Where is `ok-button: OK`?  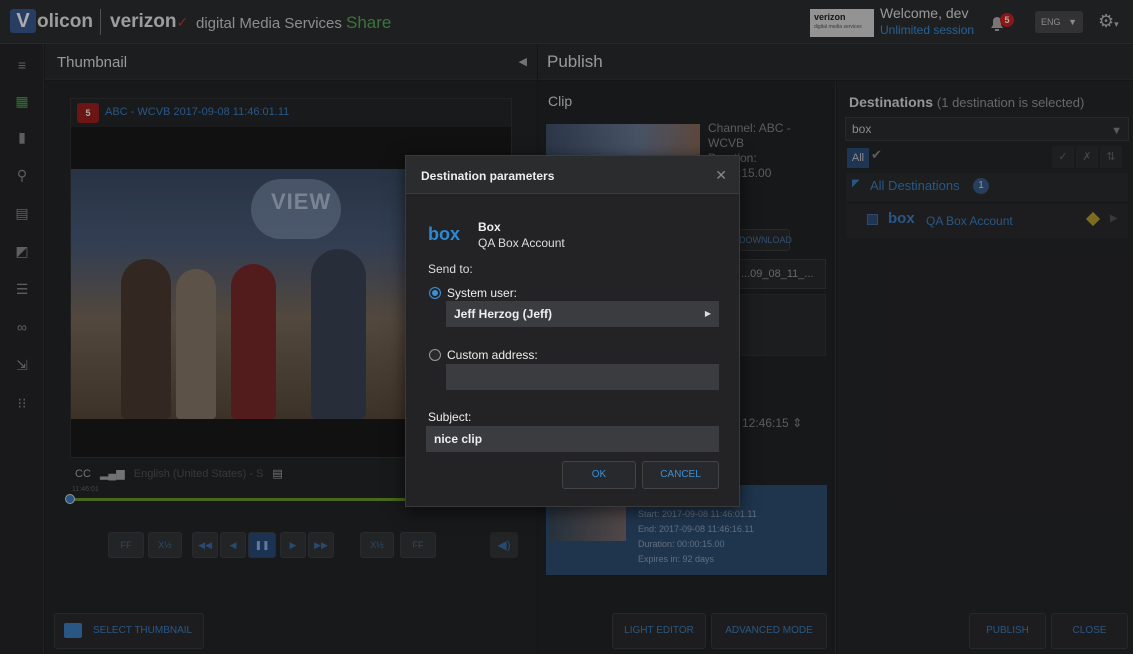
ok-button: OK is located at coordinates (599, 475).